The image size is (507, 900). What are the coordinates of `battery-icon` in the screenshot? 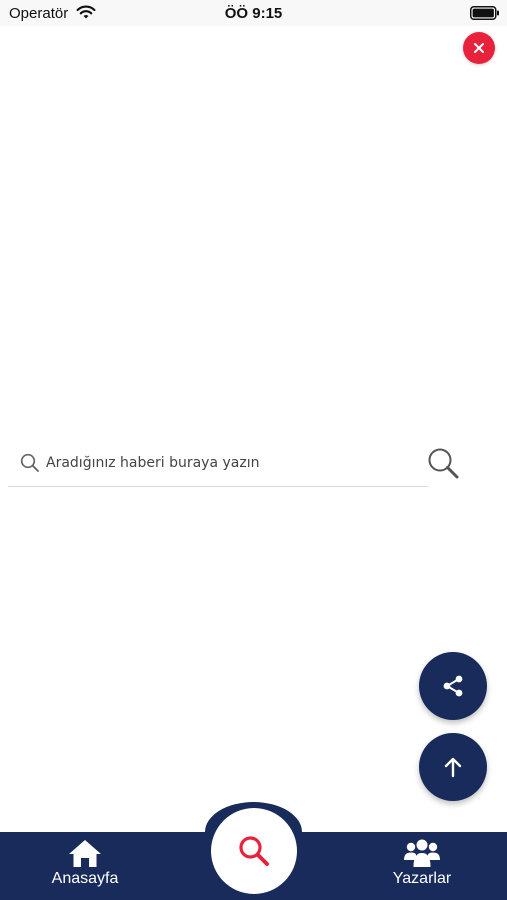 It's located at (485, 15).